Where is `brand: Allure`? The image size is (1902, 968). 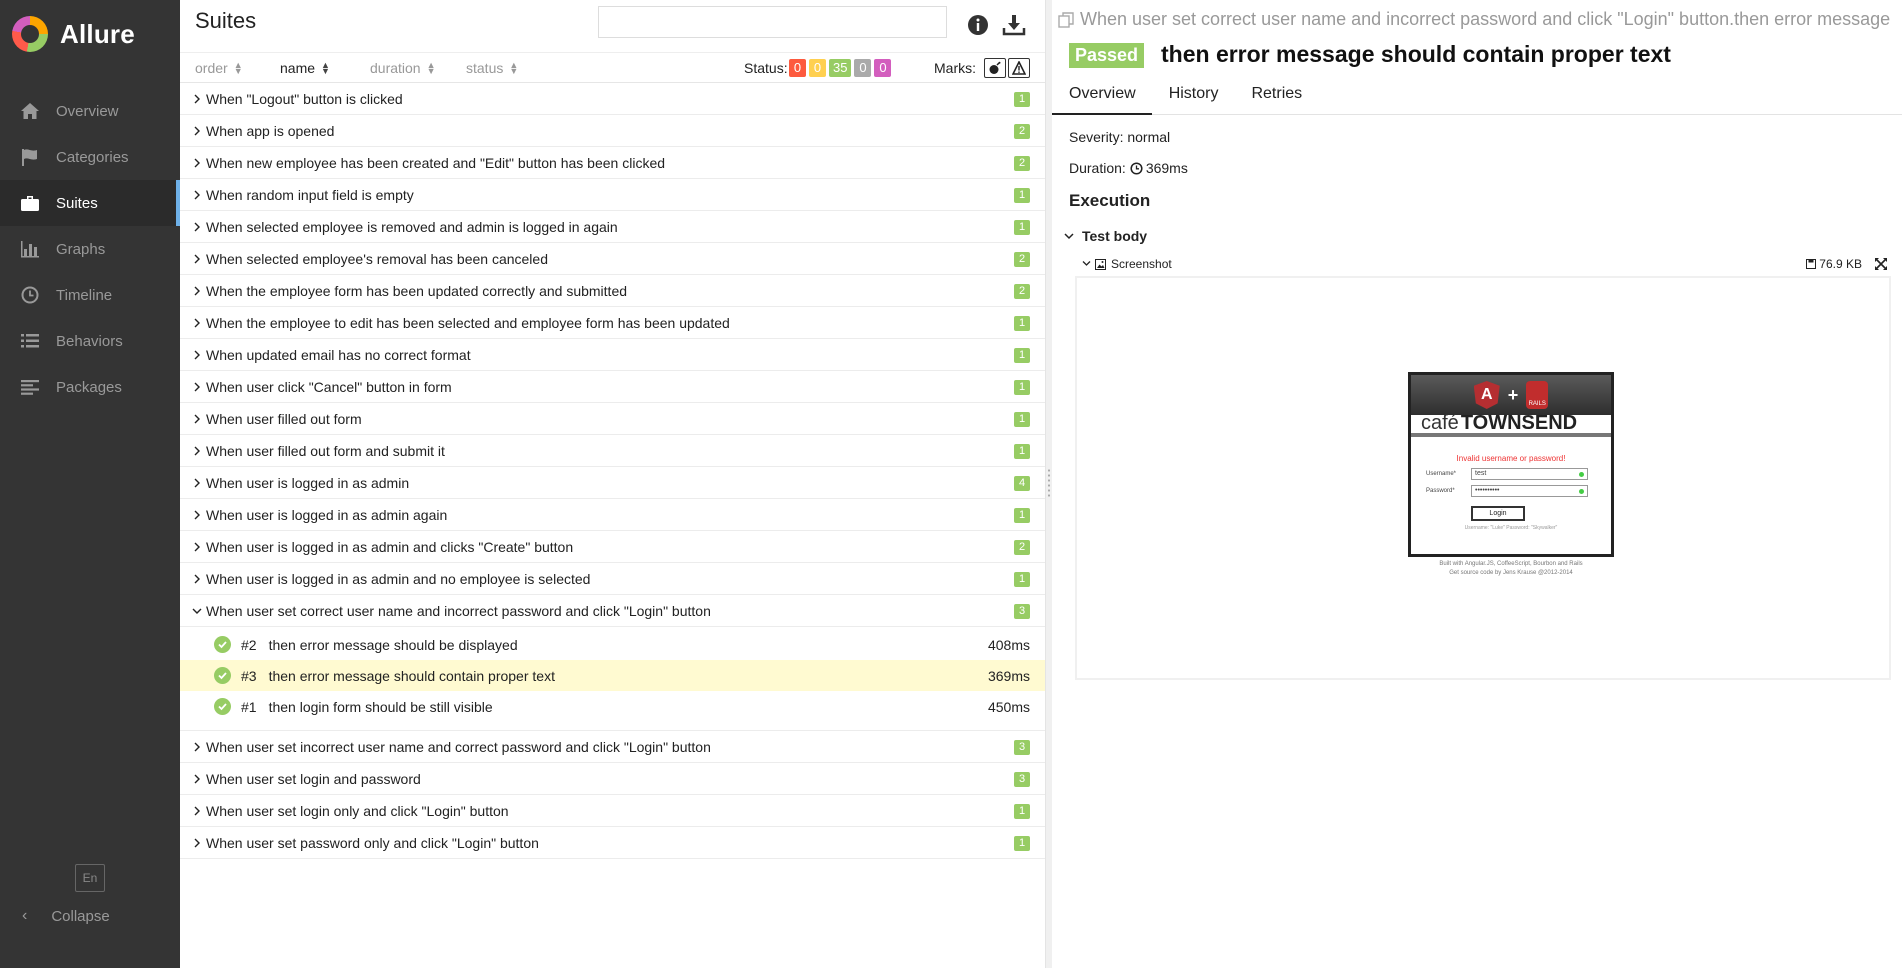 brand: Allure is located at coordinates (90, 34).